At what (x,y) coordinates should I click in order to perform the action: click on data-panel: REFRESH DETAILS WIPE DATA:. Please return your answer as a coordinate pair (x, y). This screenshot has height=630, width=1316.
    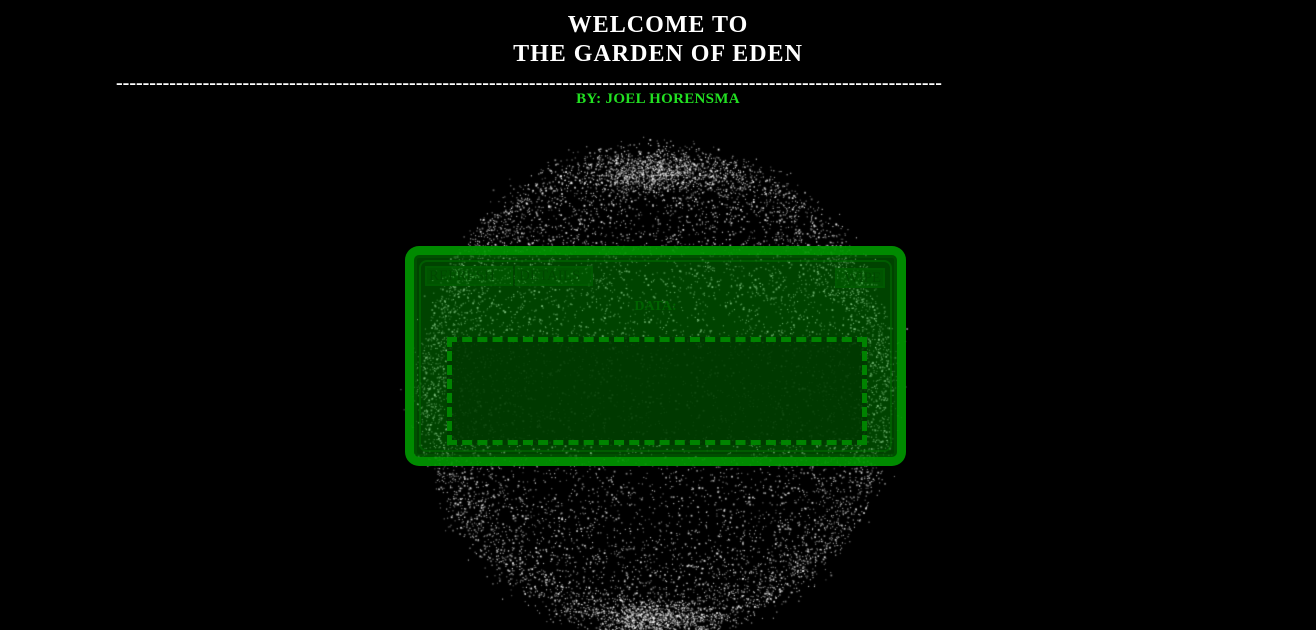
    Looking at the image, I should click on (655, 356).